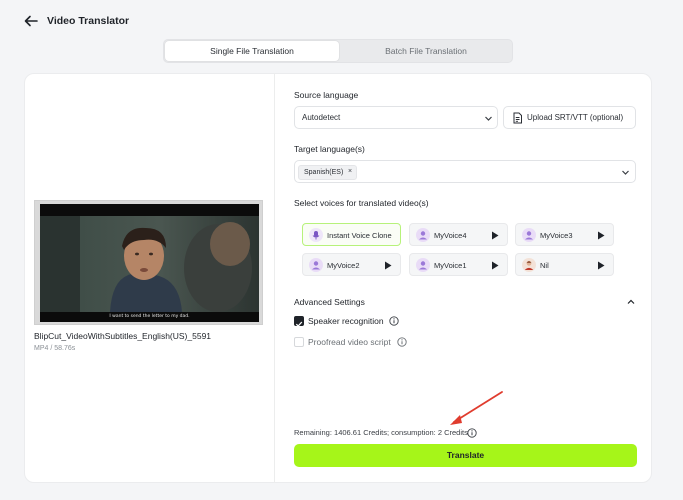 This screenshot has width=683, height=500. I want to click on translate-label: Translate, so click(465, 455).